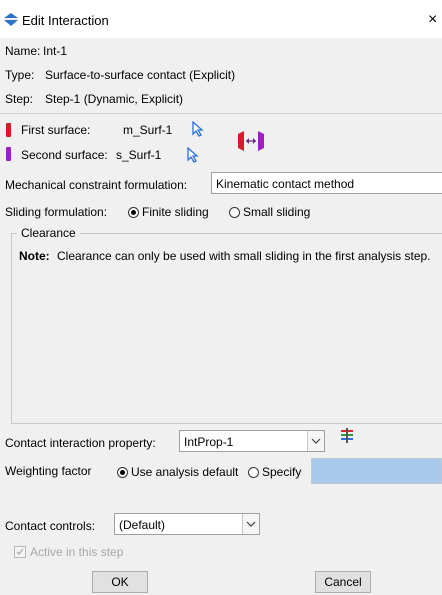  Describe the element at coordinates (347, 436) in the screenshot. I see `create-property-icon` at that location.